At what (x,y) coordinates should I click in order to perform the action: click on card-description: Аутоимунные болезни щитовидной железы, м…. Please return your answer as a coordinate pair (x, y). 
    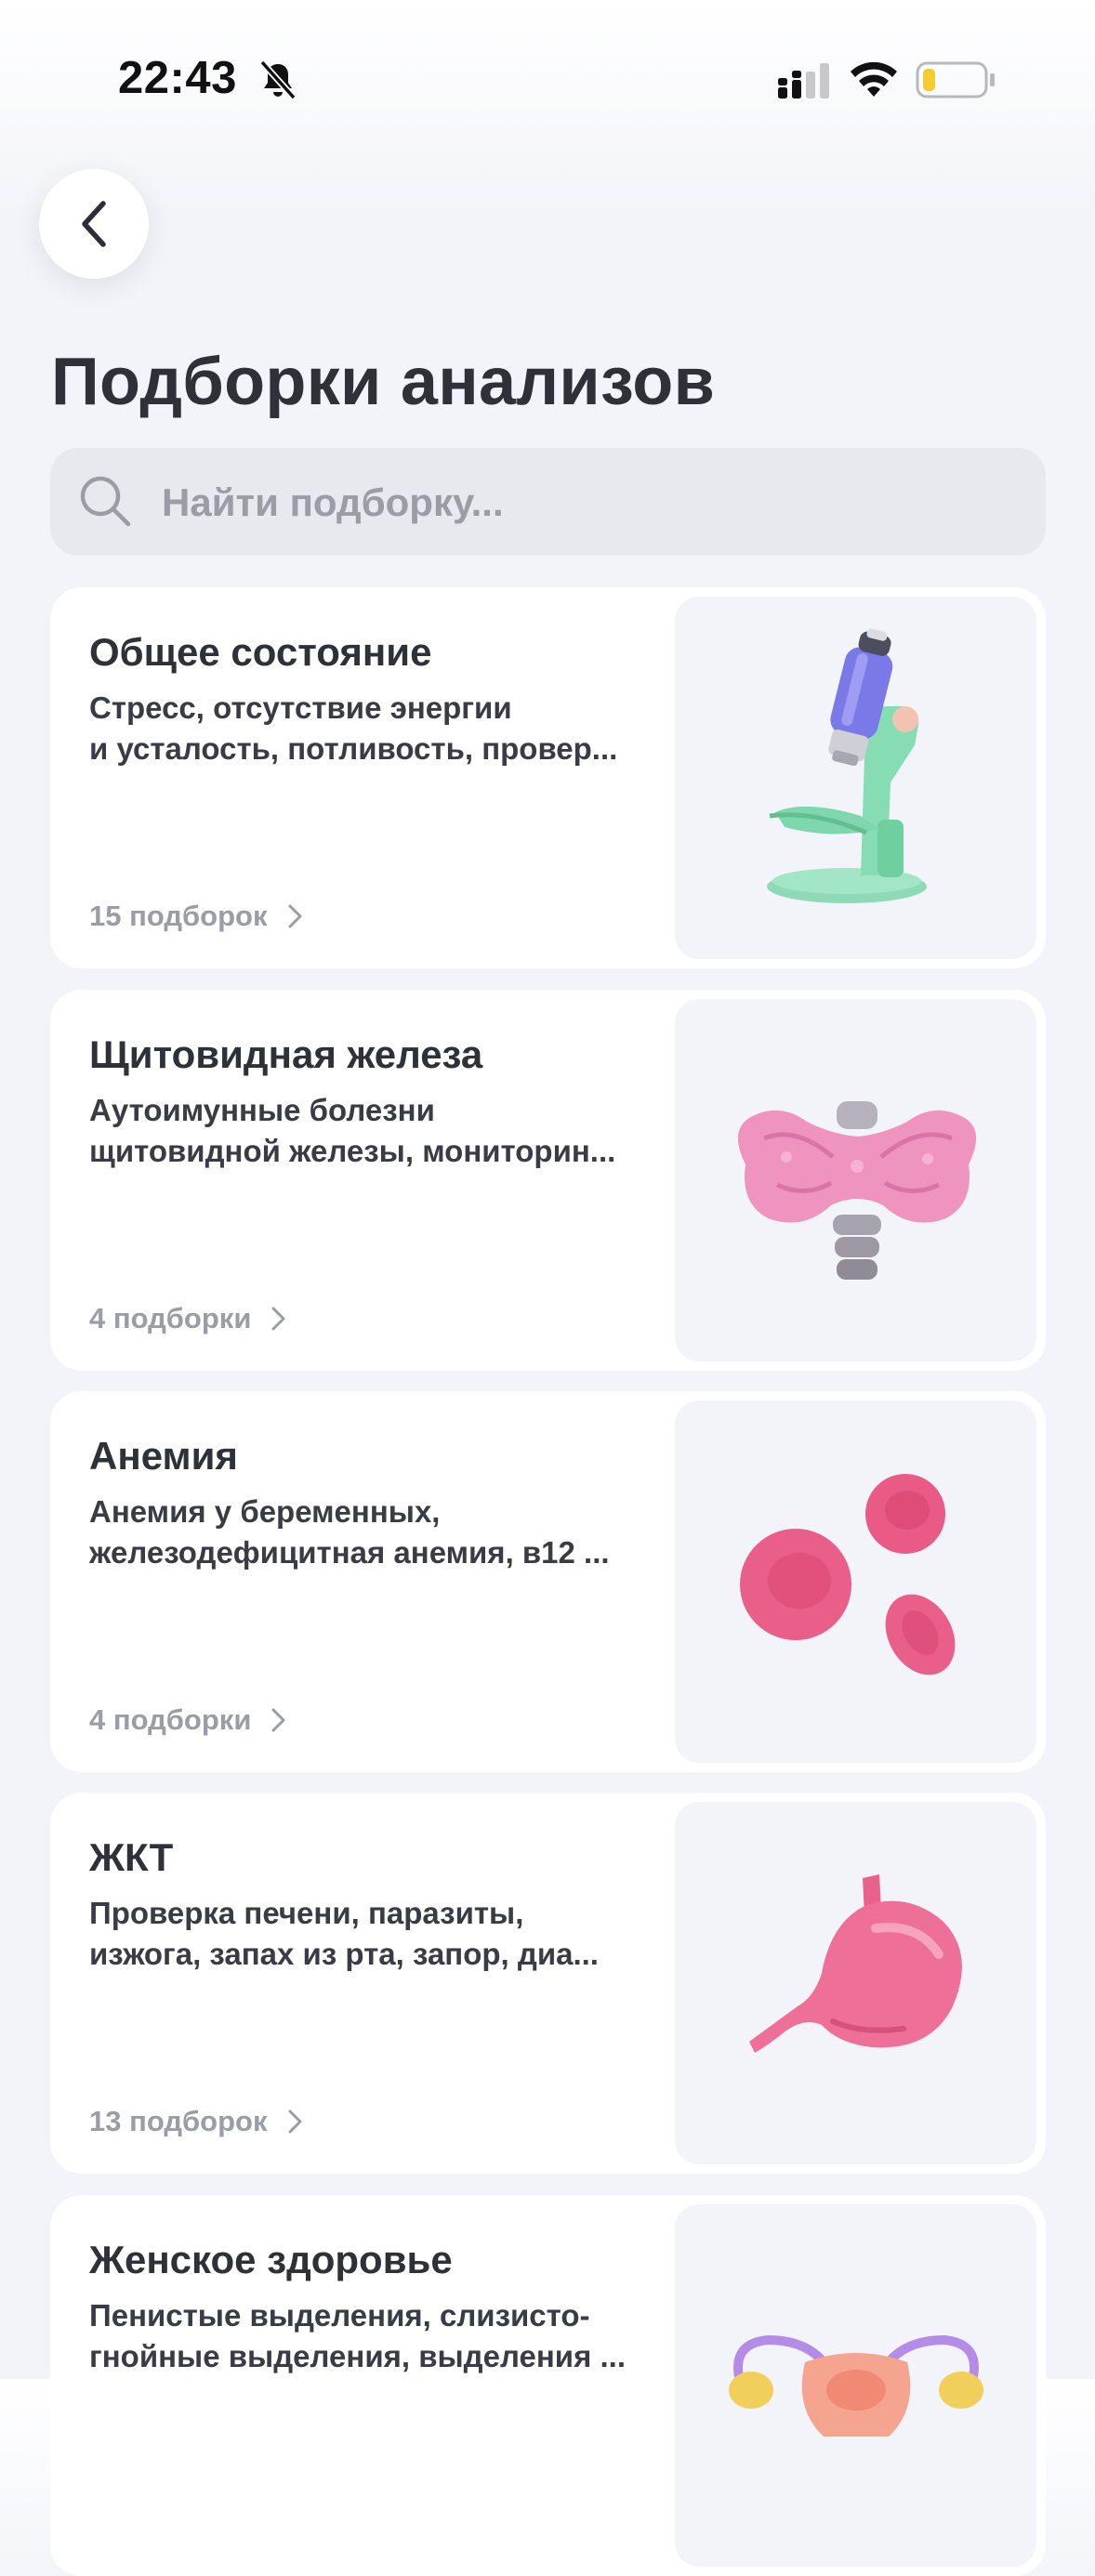
    Looking at the image, I should click on (352, 1130).